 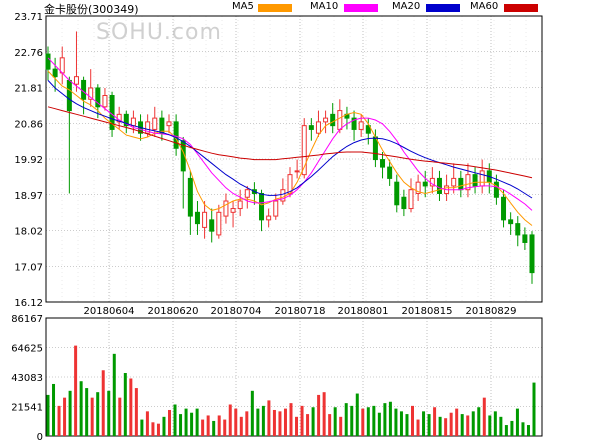 What do you see at coordinates (27, 408) in the screenshot?
I see `volume-y-tick: 21541` at bounding box center [27, 408].